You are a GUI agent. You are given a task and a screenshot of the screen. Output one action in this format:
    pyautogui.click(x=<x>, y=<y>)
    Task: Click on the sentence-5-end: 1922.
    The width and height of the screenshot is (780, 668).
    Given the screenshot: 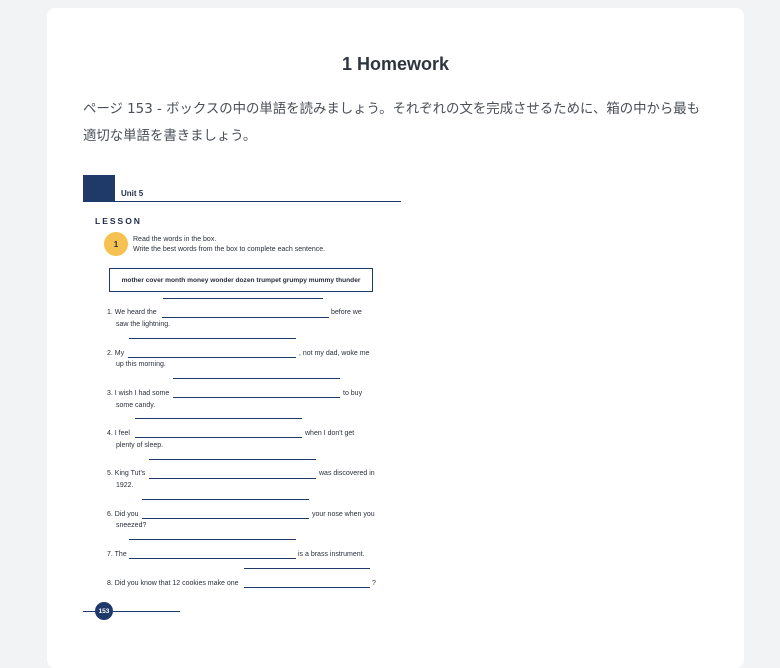 What is the action you would take?
    pyautogui.click(x=125, y=485)
    